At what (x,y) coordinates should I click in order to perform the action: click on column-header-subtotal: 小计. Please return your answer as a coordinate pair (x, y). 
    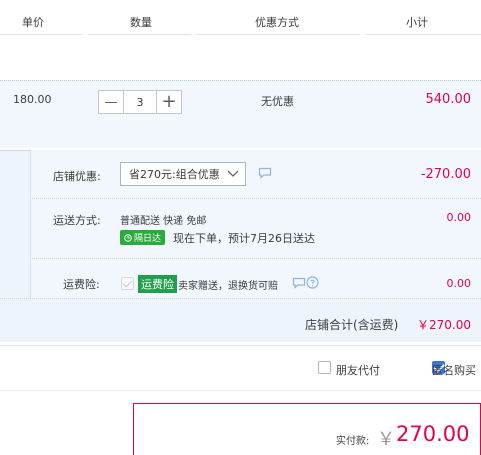
    Looking at the image, I should click on (417, 22).